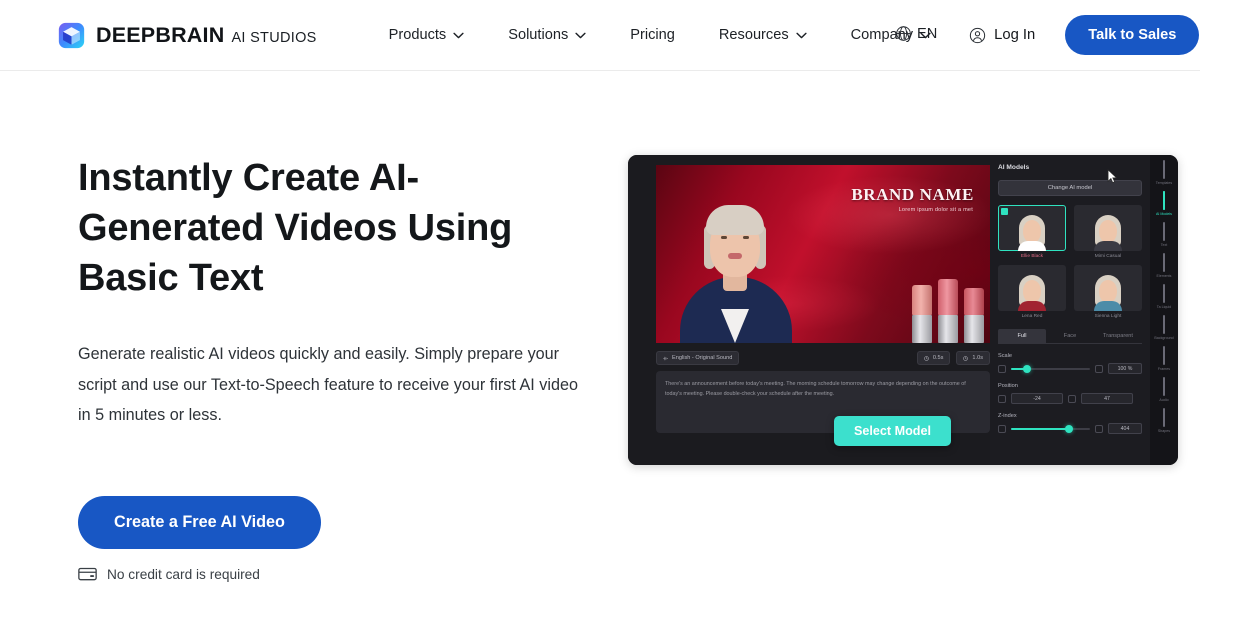 The width and height of the screenshot is (1250, 630). I want to click on ai-model-card: Ellie Black, so click(1032, 232).